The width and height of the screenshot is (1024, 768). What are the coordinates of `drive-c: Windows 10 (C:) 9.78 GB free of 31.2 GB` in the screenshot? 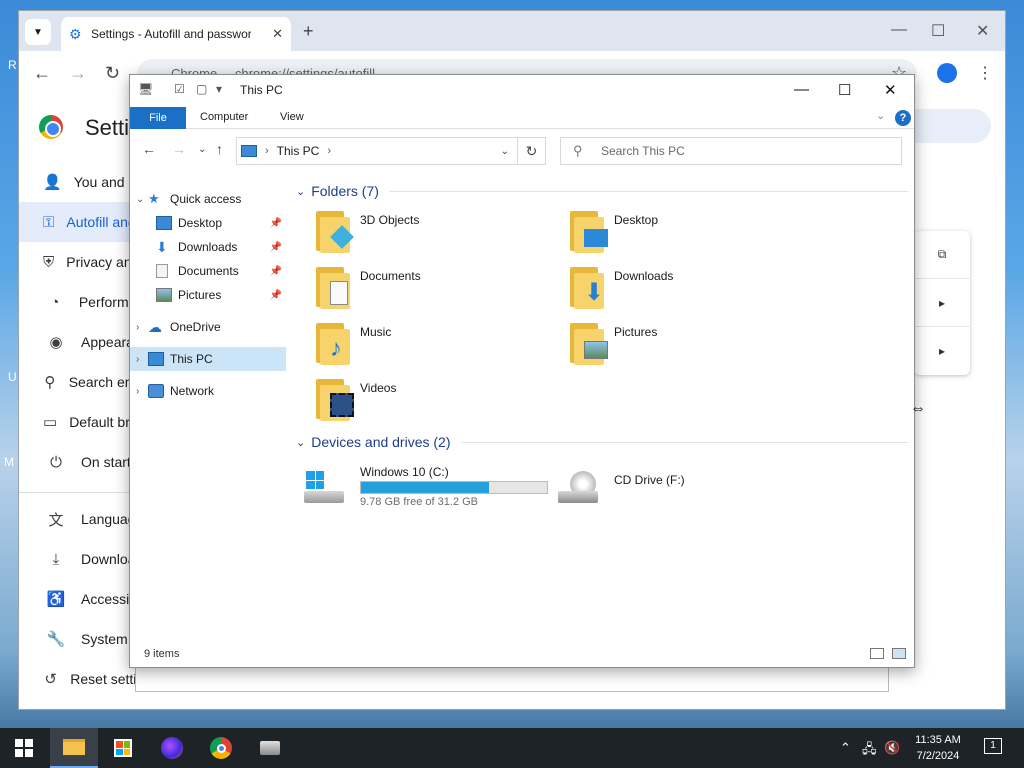 It's located at (422, 491).